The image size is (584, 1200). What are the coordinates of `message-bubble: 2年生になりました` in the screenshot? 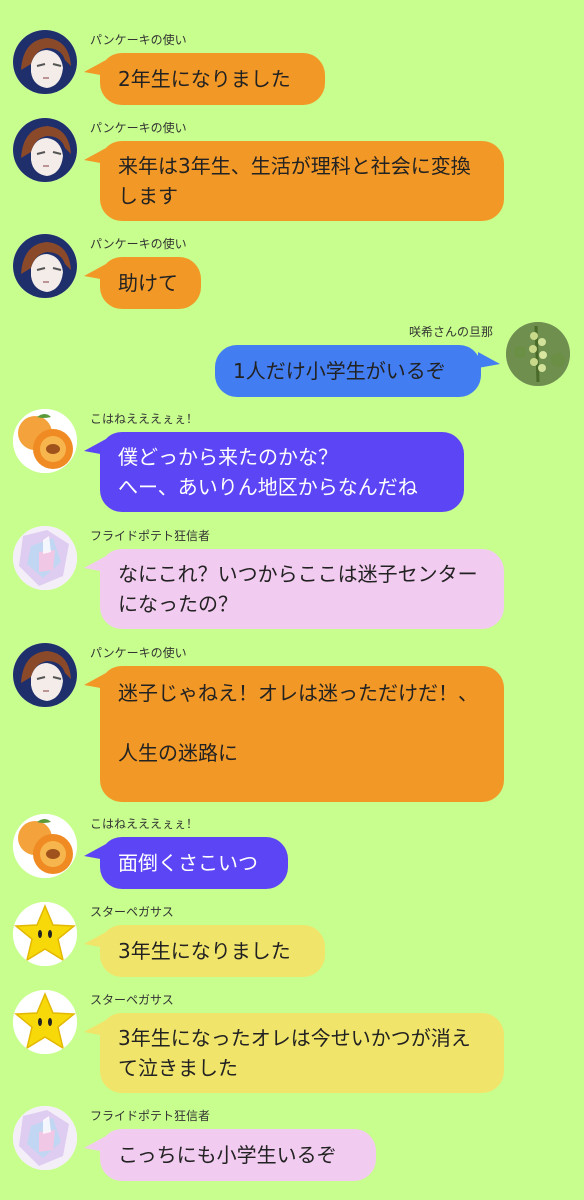 It's located at (212, 79).